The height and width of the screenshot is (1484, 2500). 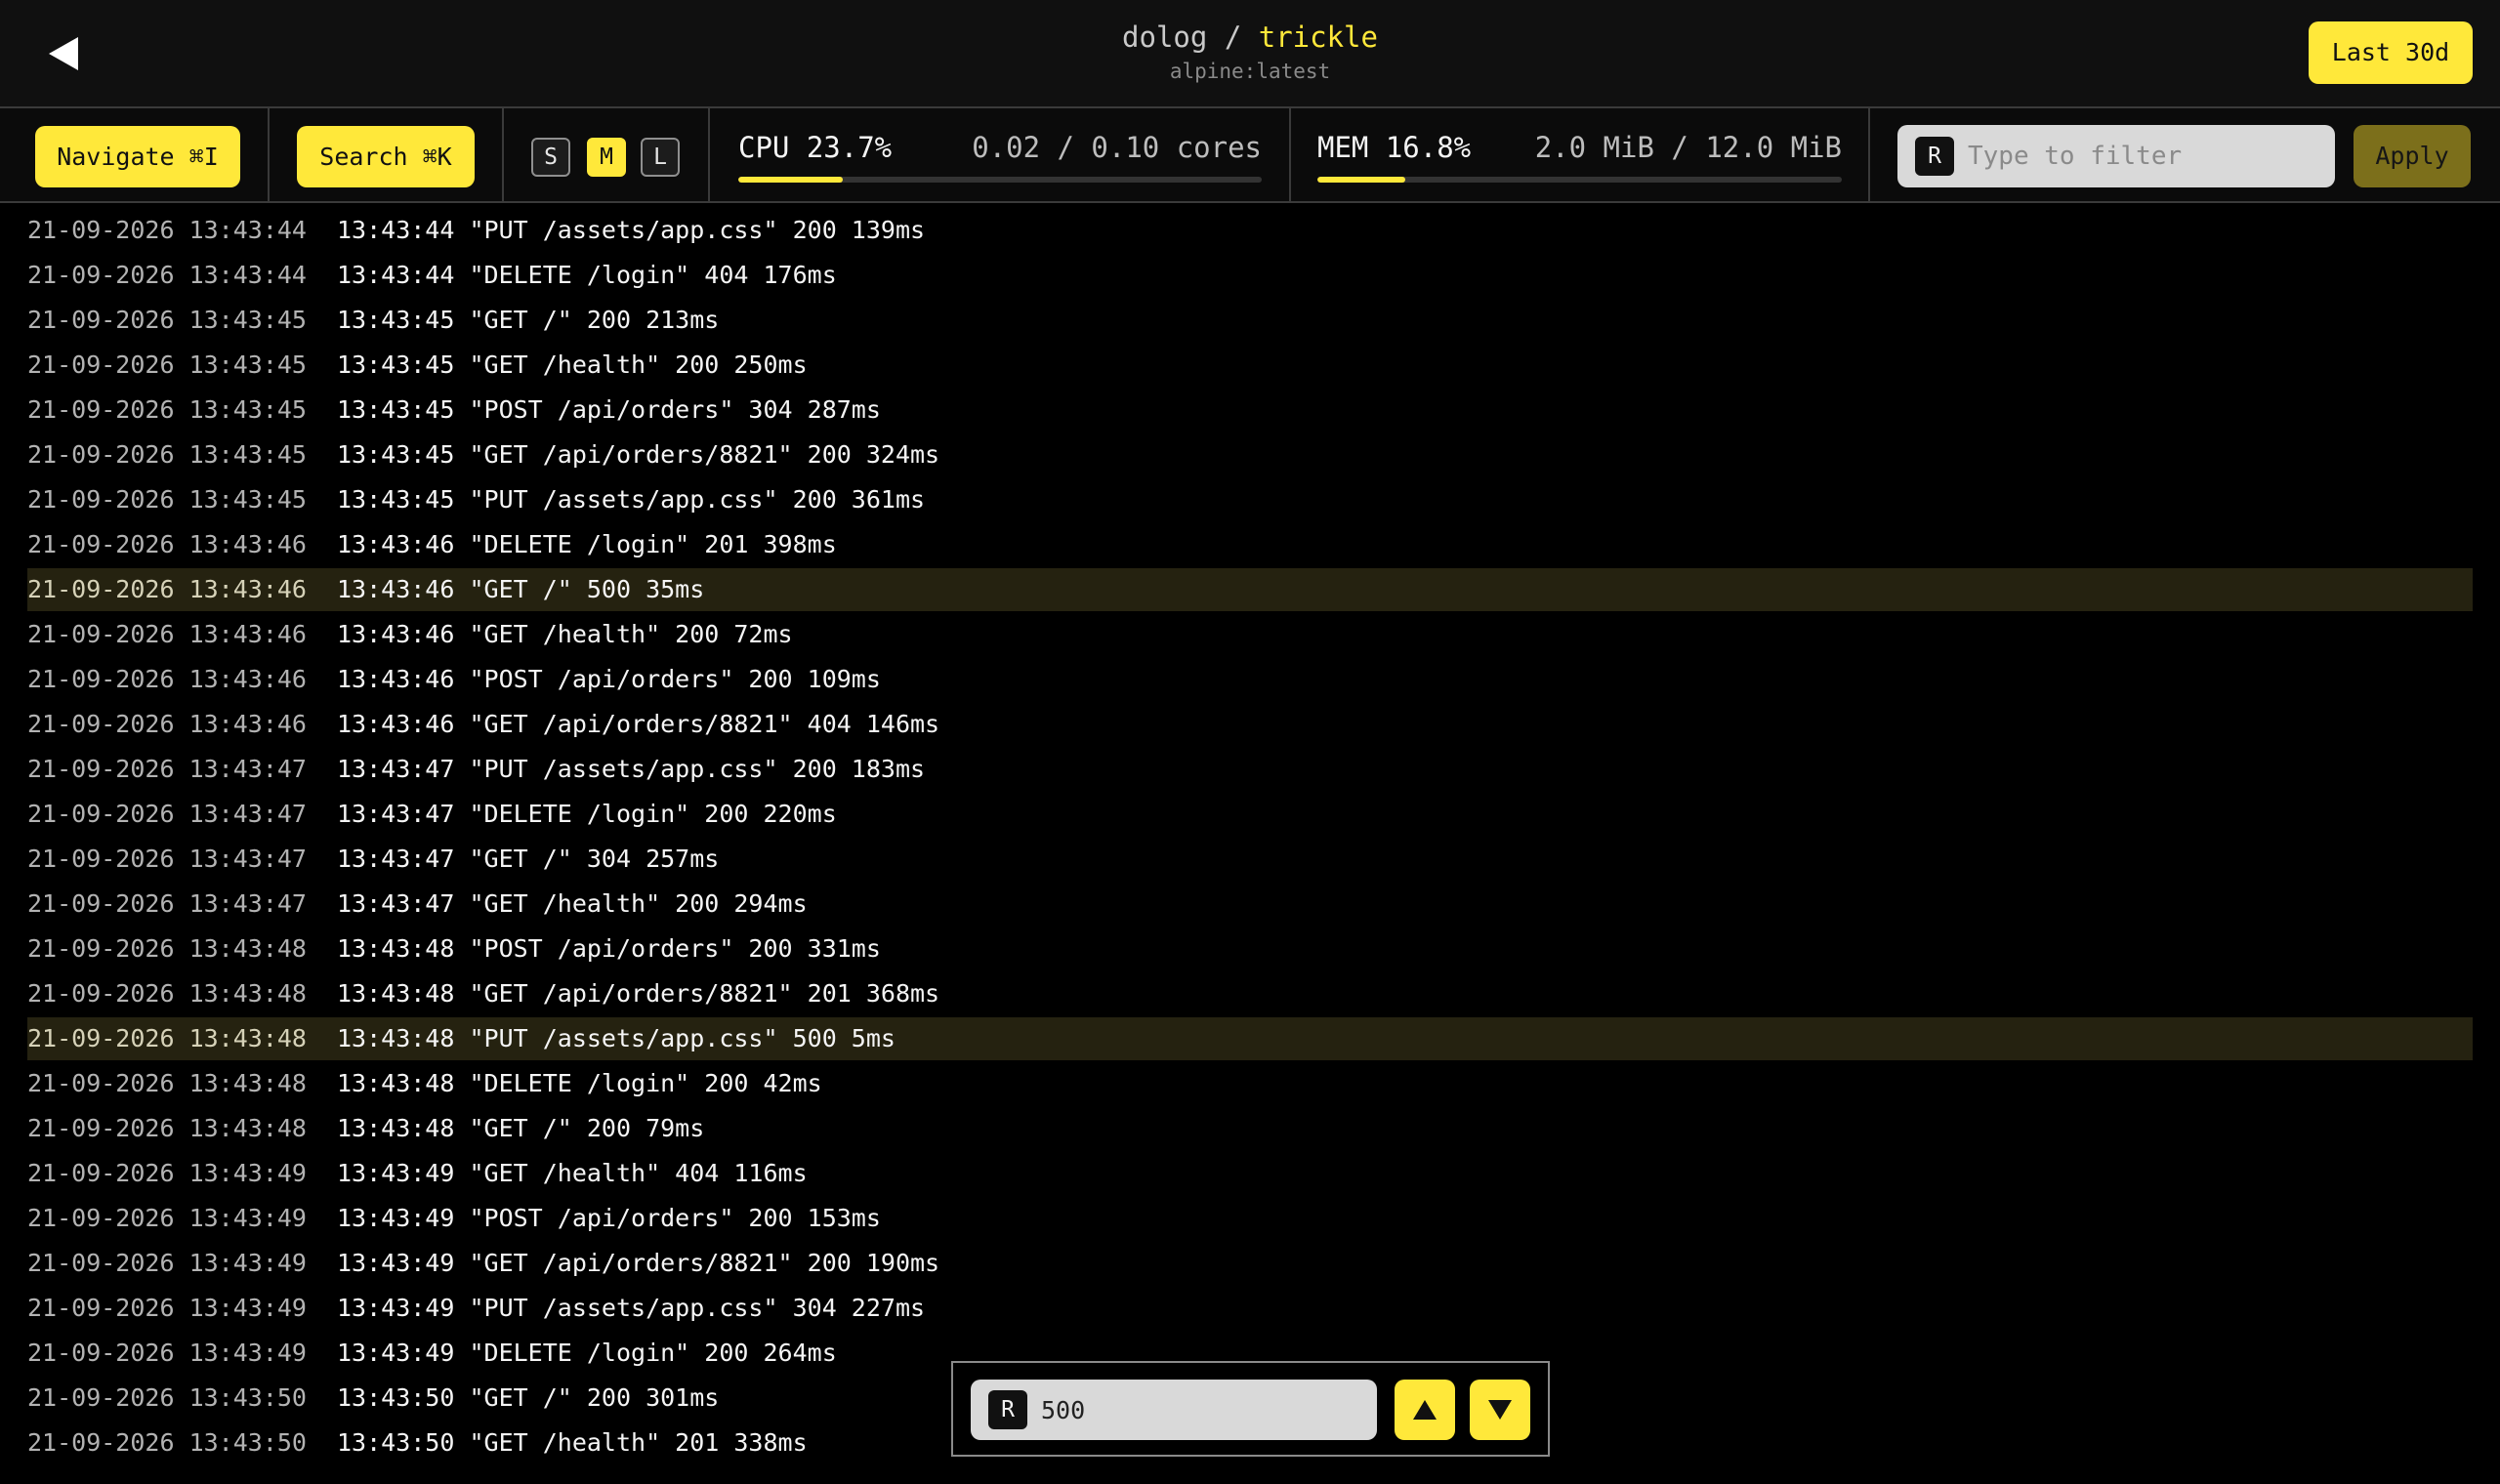 I want to click on navigator-input-box: R, so click(x=1174, y=1410).